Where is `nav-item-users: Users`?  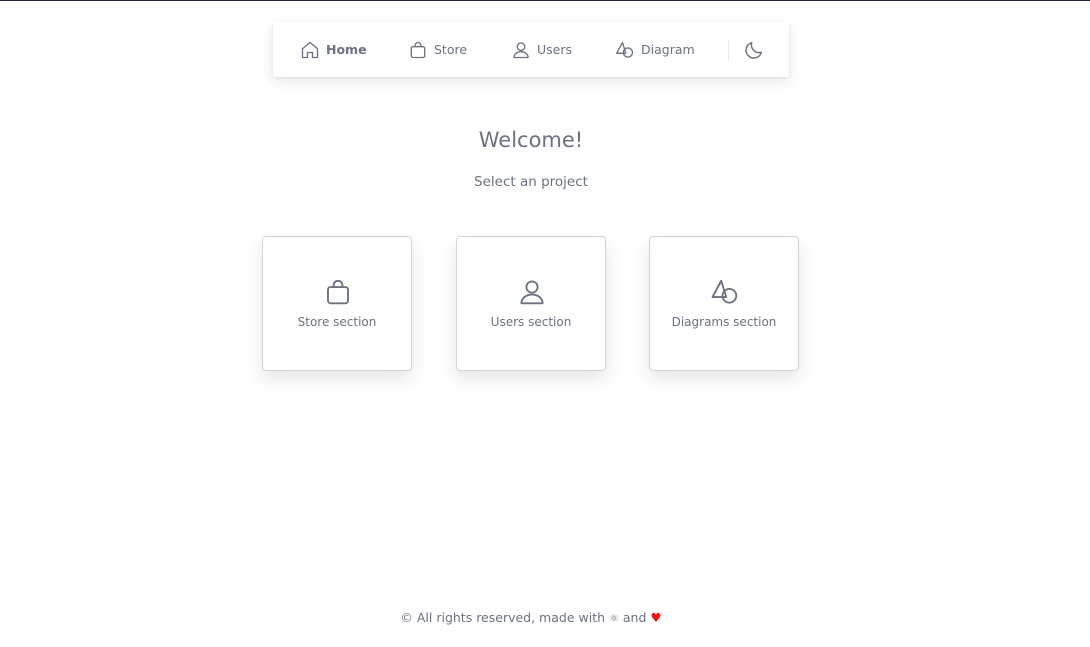
nav-item-users: Users is located at coordinates (541, 49).